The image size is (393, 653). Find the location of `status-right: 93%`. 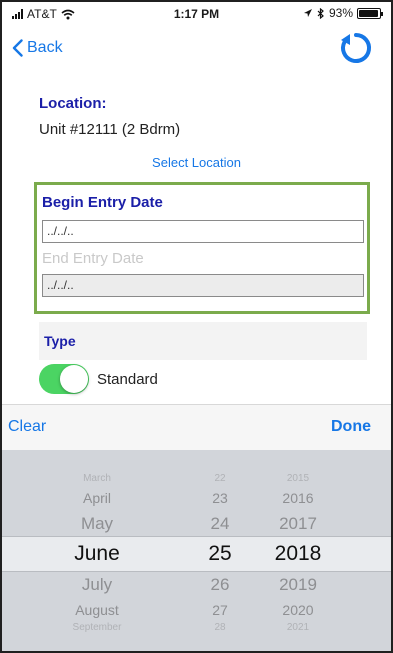

status-right: 93% is located at coordinates (343, 13).